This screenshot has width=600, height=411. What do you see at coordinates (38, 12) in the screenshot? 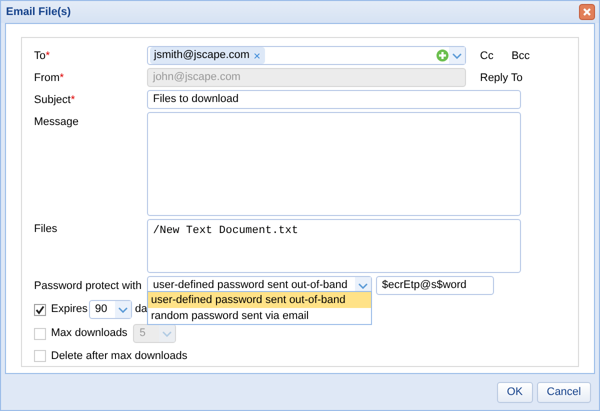
I see `window-title: Email File(s)` at bounding box center [38, 12].